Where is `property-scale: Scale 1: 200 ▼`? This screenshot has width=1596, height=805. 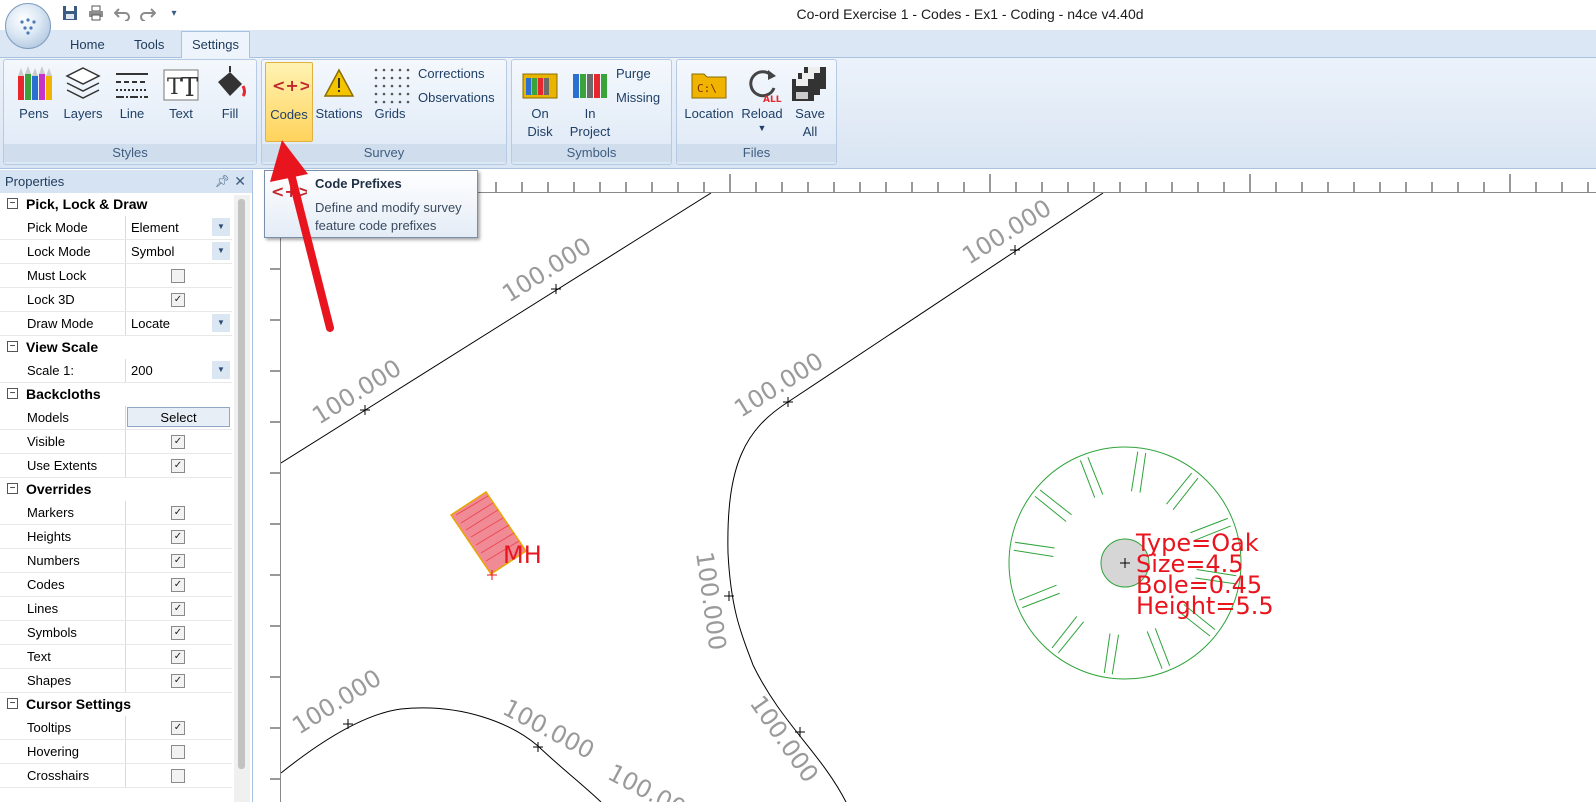 property-scale: Scale 1: 200 ▼ is located at coordinates (116, 371).